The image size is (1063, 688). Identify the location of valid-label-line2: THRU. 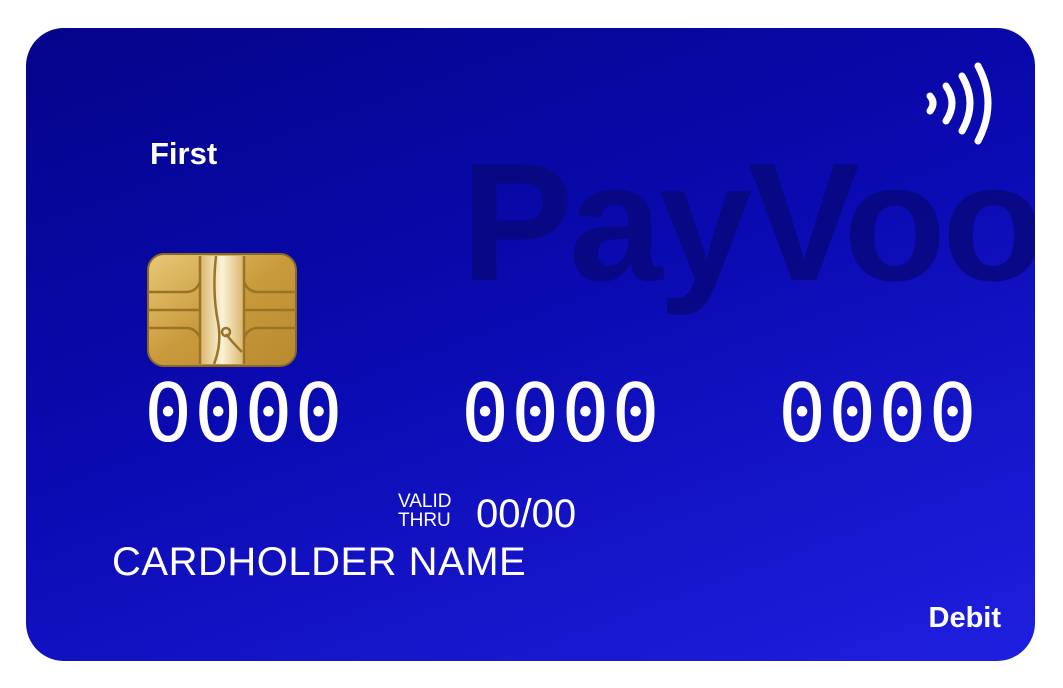
(424, 520).